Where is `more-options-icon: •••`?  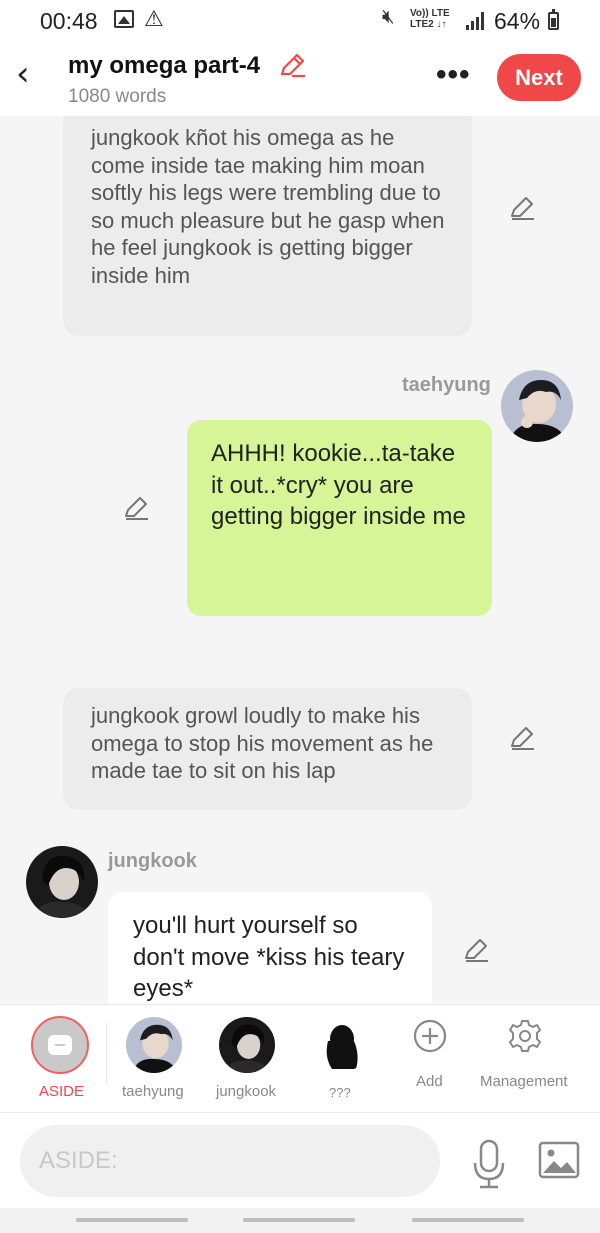
more-options-icon: ••• is located at coordinates (453, 75).